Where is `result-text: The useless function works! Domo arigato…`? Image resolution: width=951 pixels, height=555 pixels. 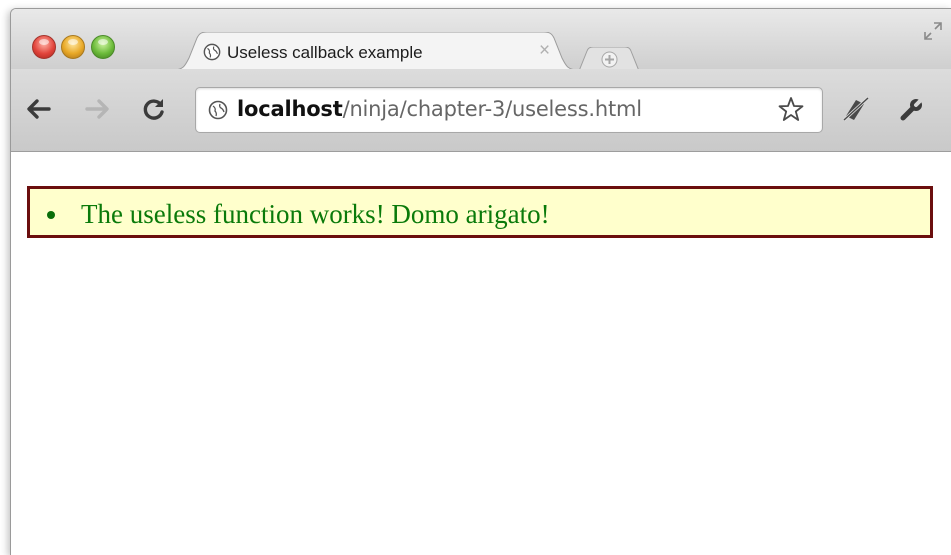 result-text: The useless function works! Domo arigato… is located at coordinates (315, 214).